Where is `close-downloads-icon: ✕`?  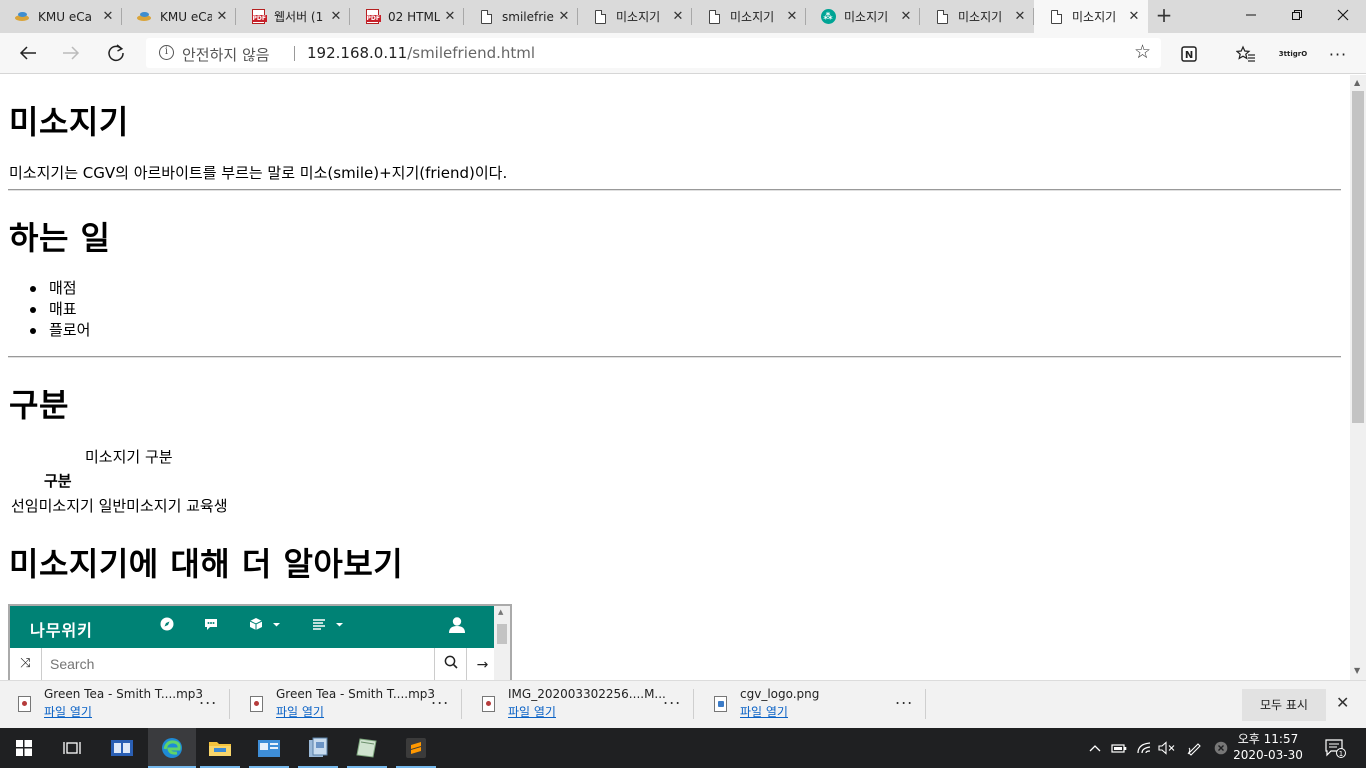
close-downloads-icon: ✕ is located at coordinates (1342, 702).